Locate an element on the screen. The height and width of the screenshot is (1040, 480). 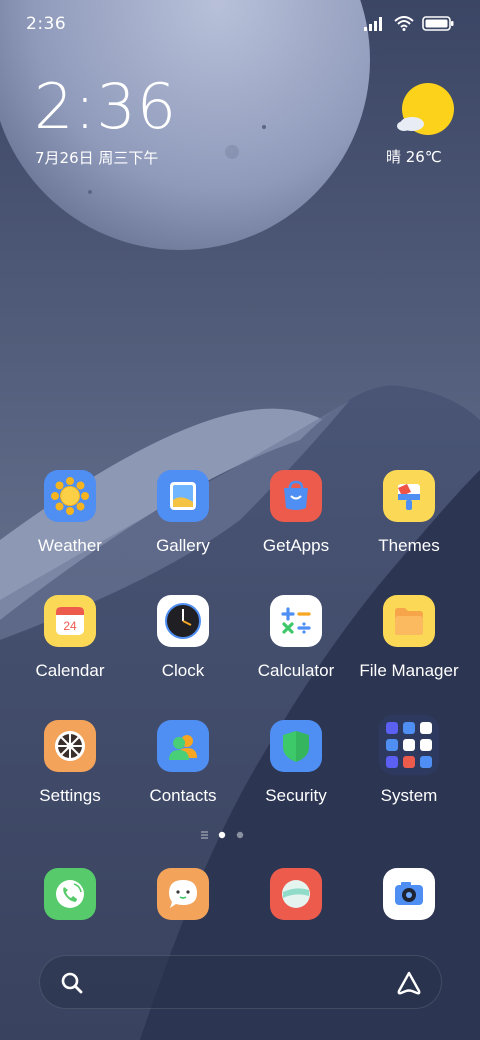
app-calculator: Calculator is located at coordinates (296, 645).